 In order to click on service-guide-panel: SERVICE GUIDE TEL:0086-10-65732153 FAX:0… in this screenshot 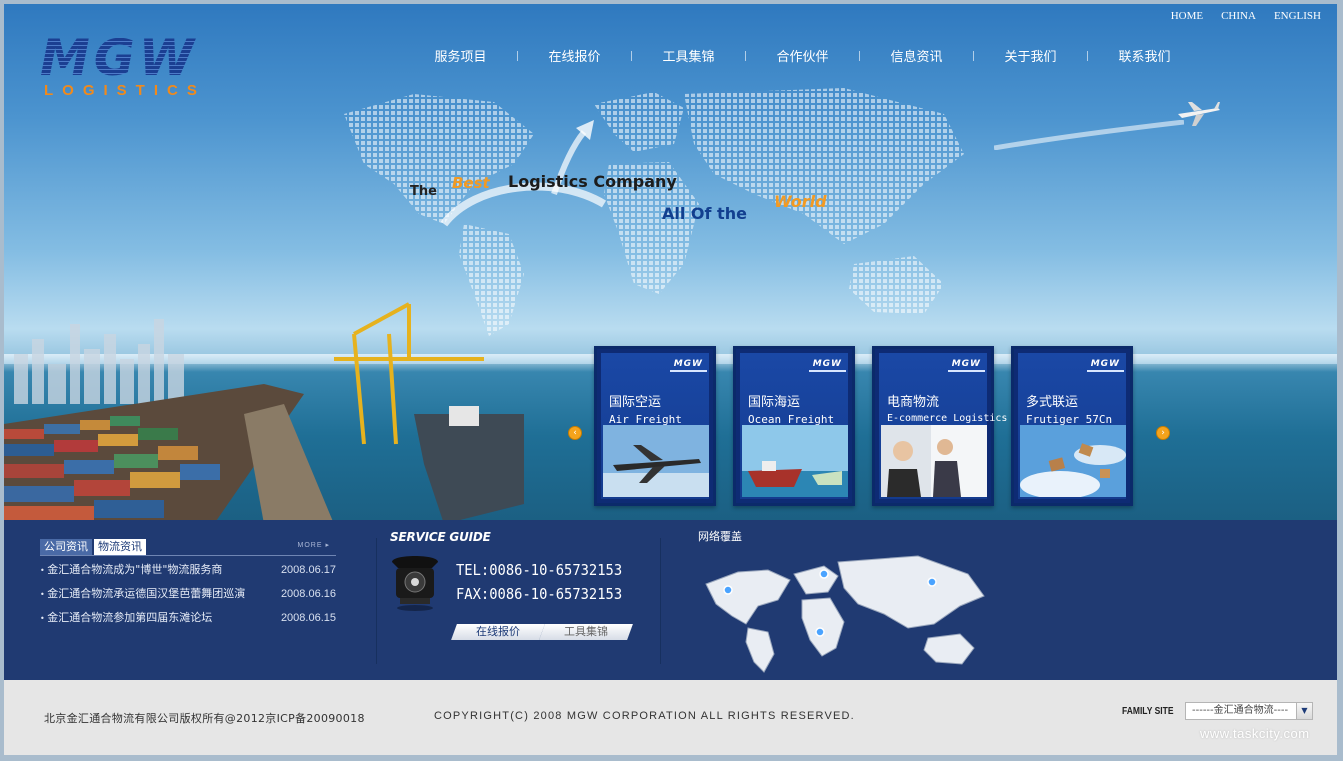, I will do `click(520, 600)`.